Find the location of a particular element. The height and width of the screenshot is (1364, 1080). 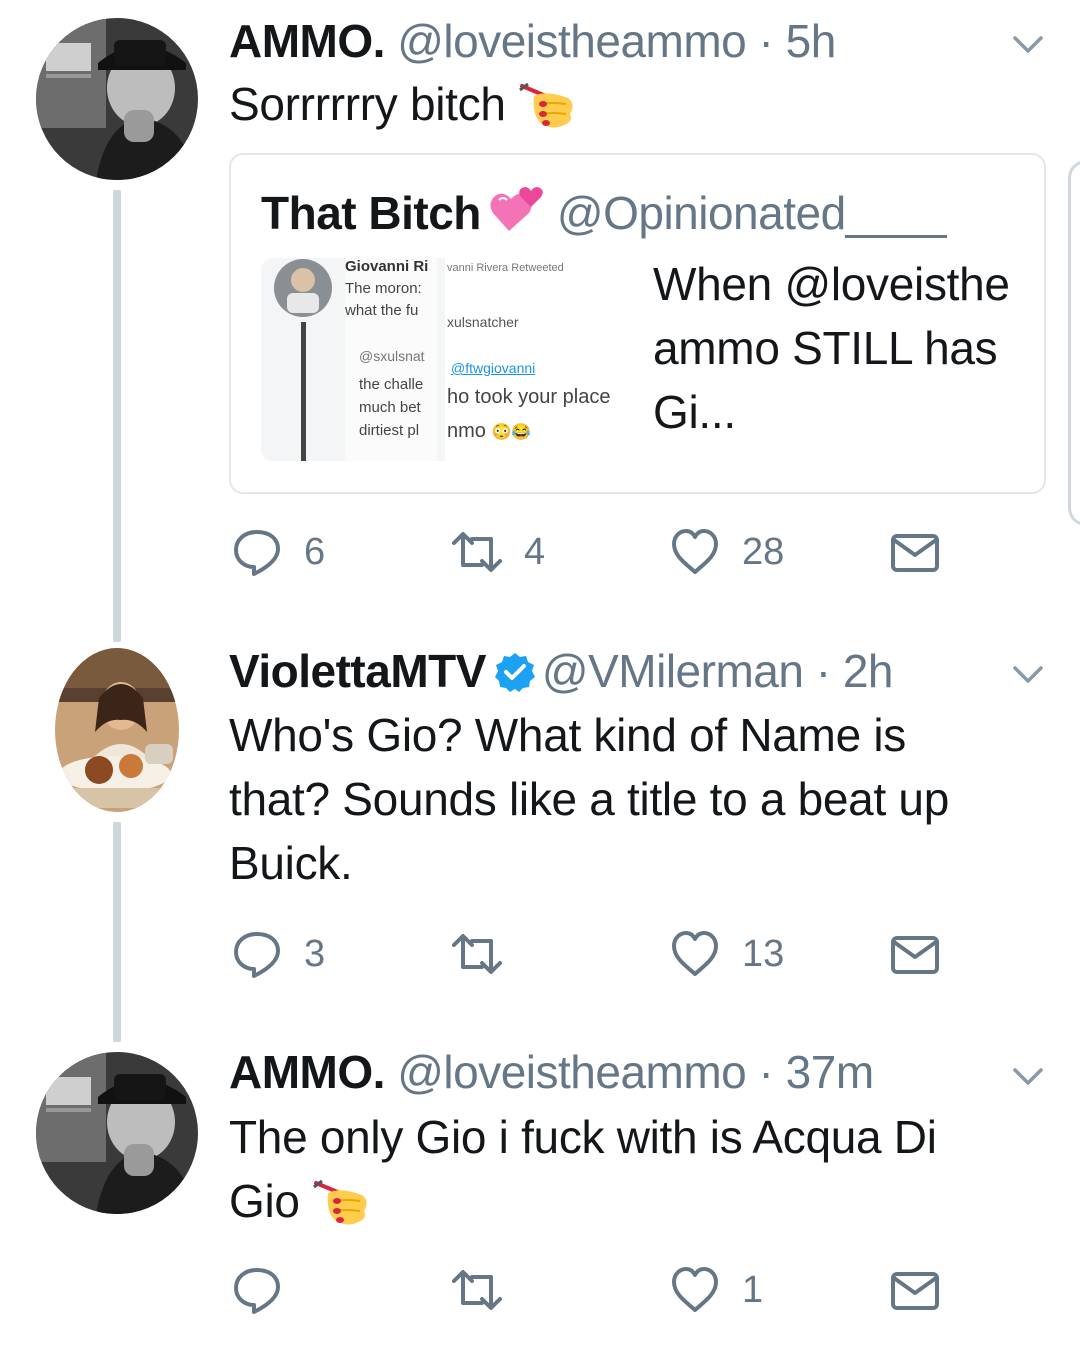

thumb-body-1: the challe is located at coordinates (391, 384).